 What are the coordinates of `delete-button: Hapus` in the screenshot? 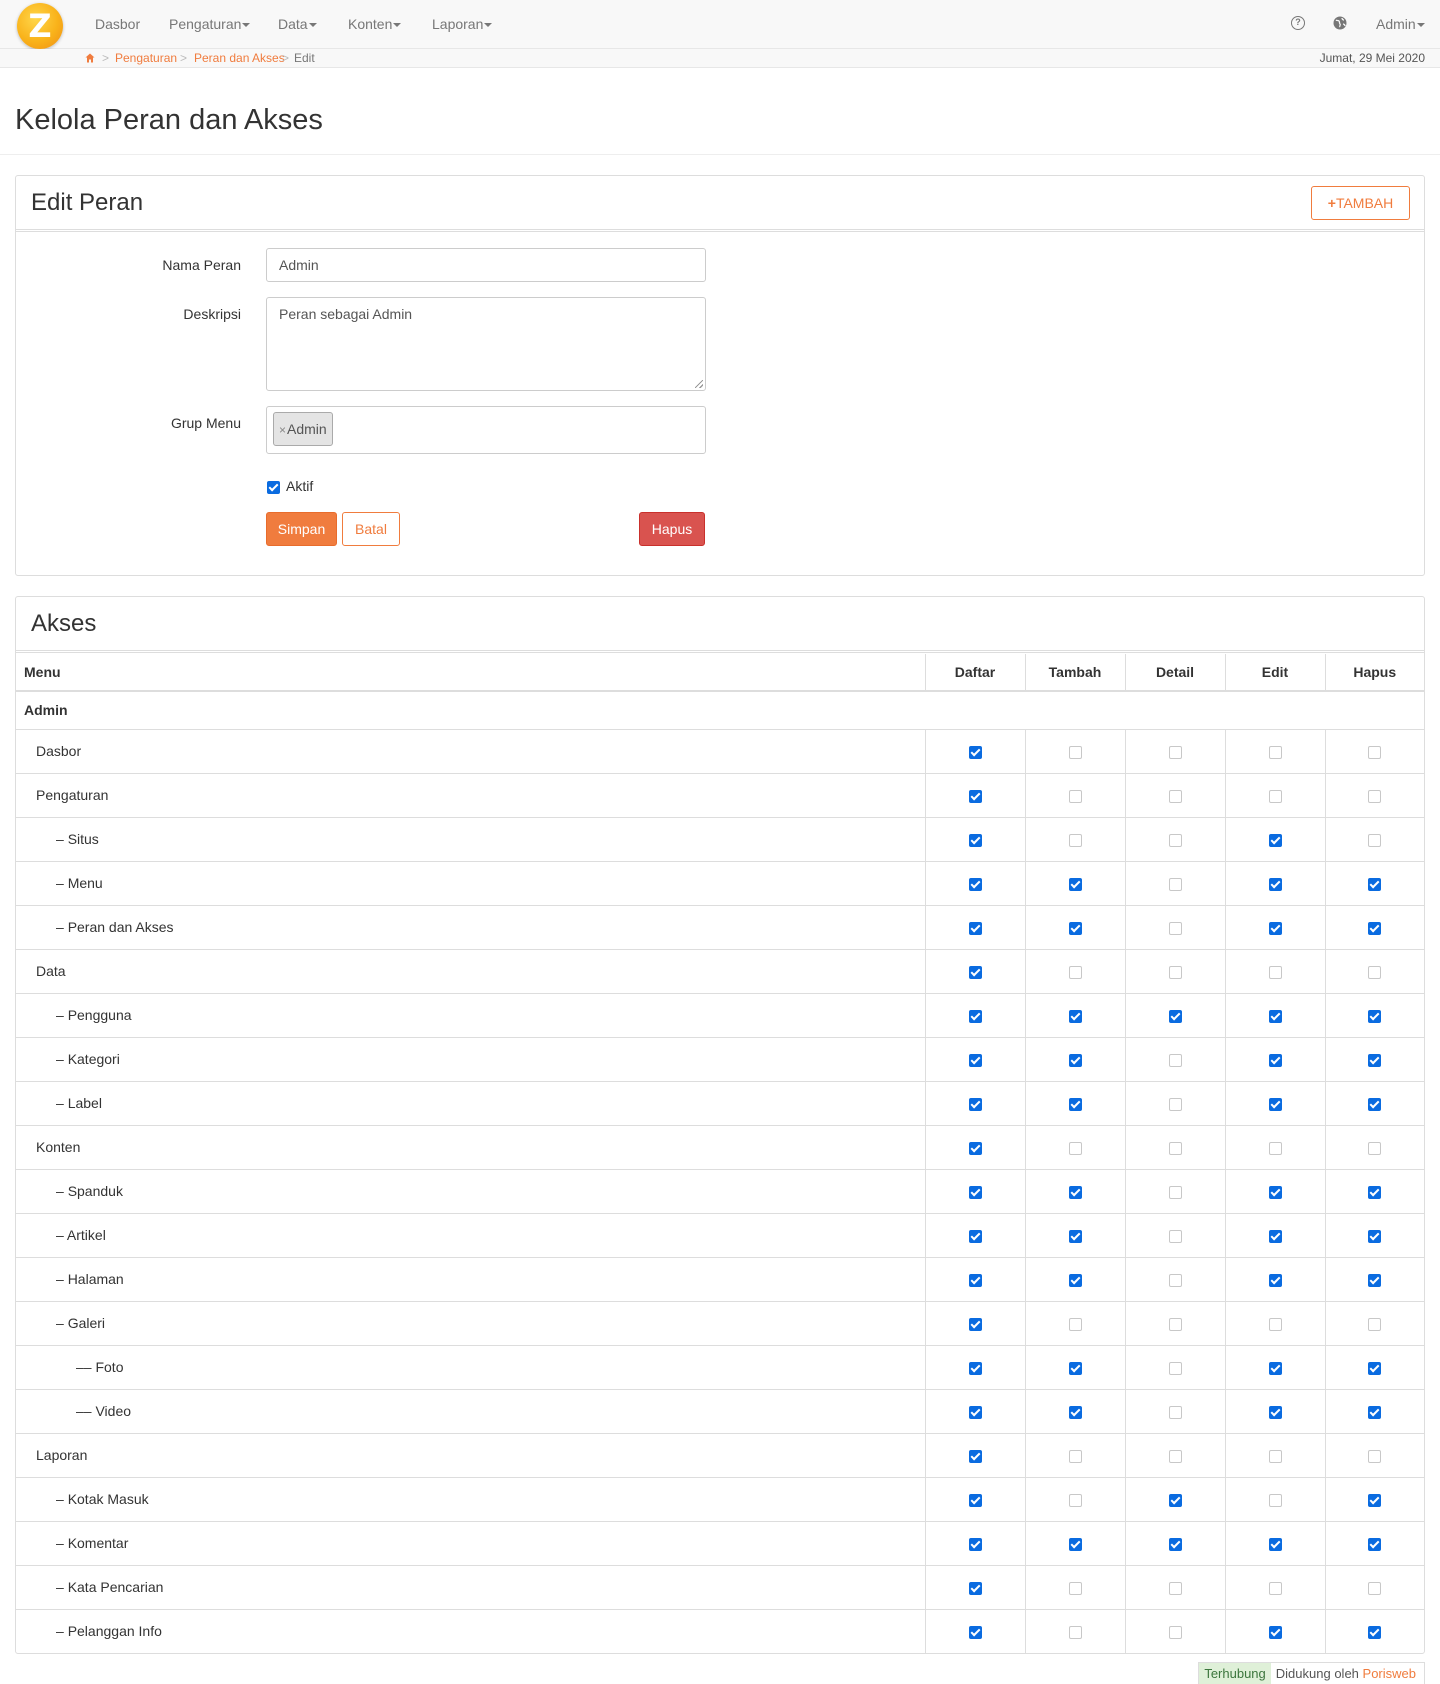 It's located at (672, 529).